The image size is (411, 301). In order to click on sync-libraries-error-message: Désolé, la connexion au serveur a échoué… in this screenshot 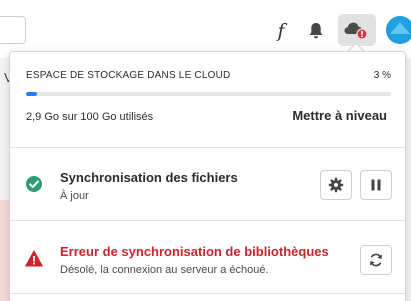, I will do `click(164, 270)`.